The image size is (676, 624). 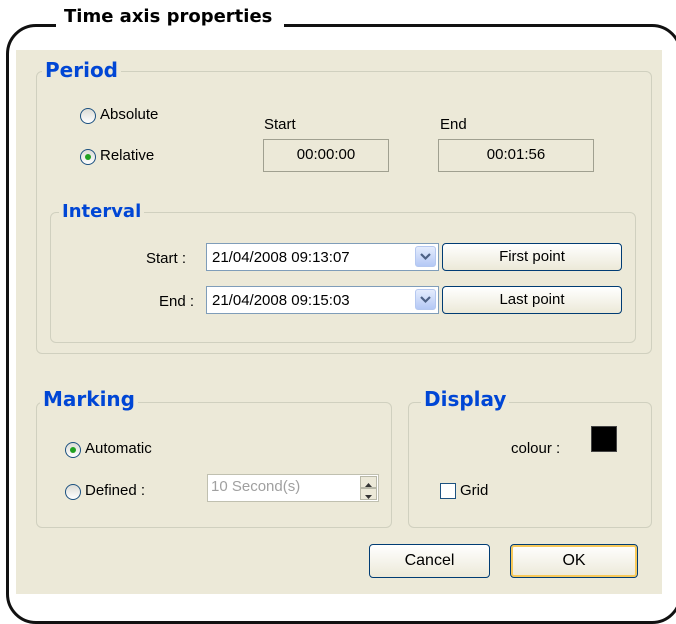 What do you see at coordinates (429, 561) in the screenshot?
I see `cancel-button: Cancel` at bounding box center [429, 561].